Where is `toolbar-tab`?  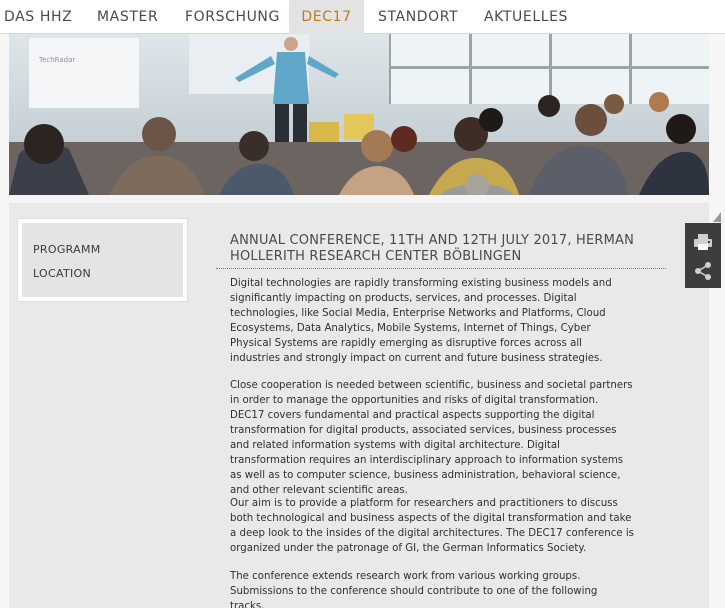 toolbar-tab is located at coordinates (717, 217).